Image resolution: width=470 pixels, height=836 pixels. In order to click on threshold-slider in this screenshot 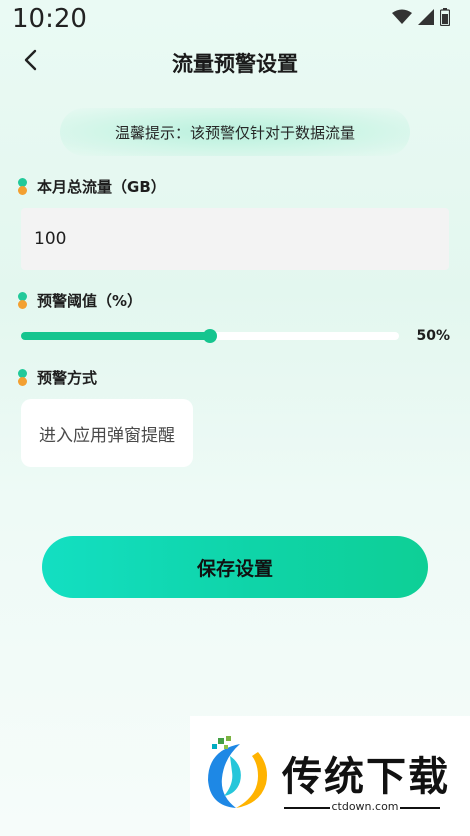, I will do `click(210, 336)`.